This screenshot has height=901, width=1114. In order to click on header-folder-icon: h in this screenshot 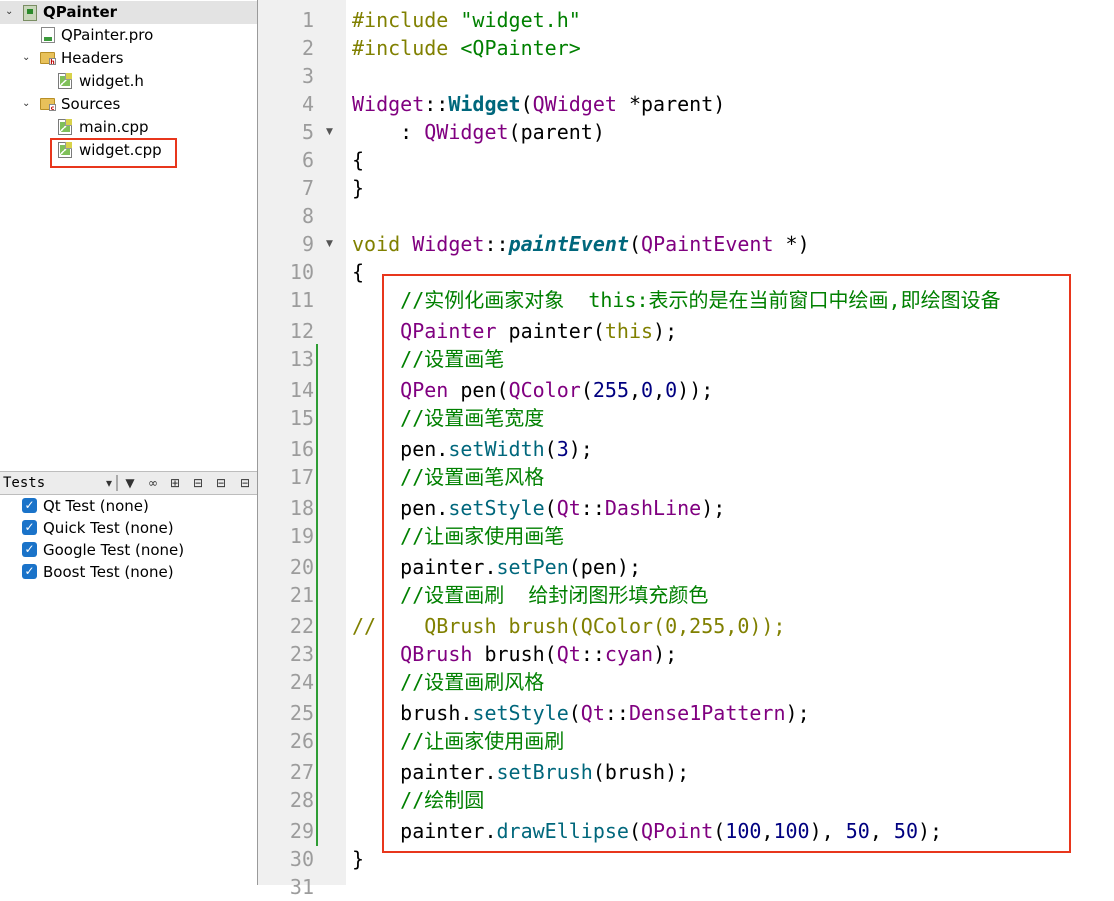, I will do `click(48, 59)`.